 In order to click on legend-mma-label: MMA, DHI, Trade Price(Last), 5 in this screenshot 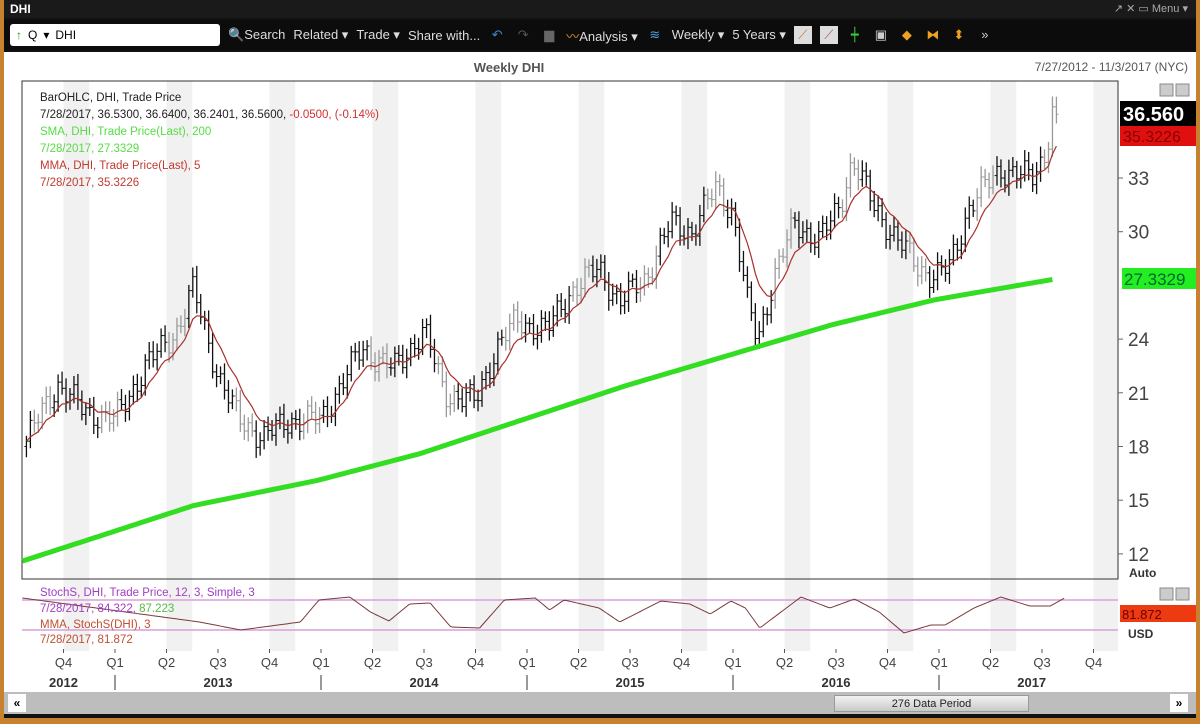, I will do `click(120, 166)`.